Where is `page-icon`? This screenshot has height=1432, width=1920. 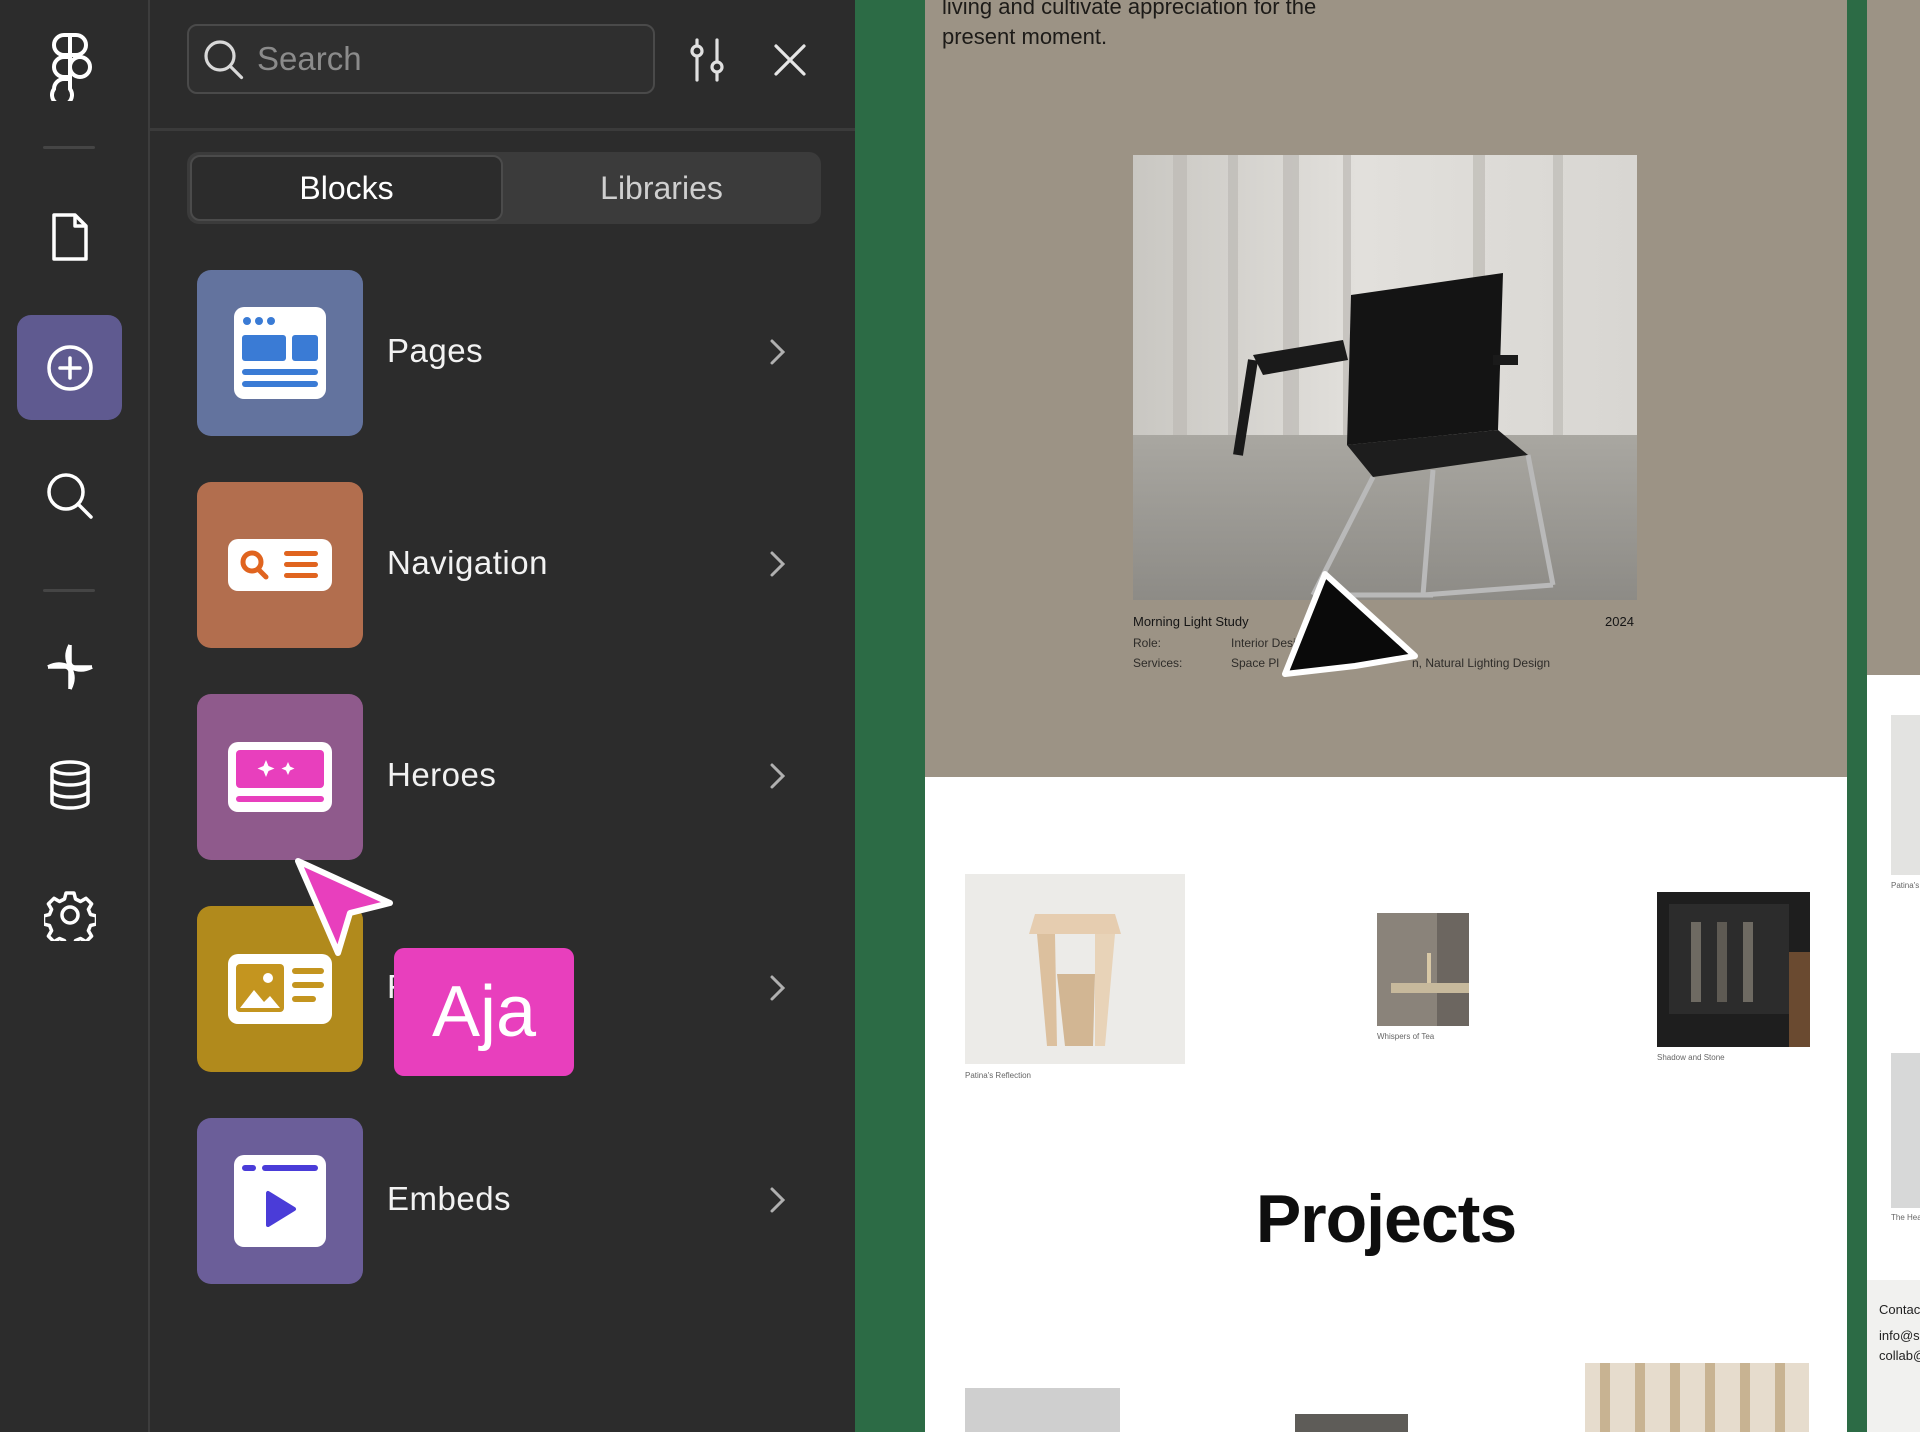 page-icon is located at coordinates (69, 236).